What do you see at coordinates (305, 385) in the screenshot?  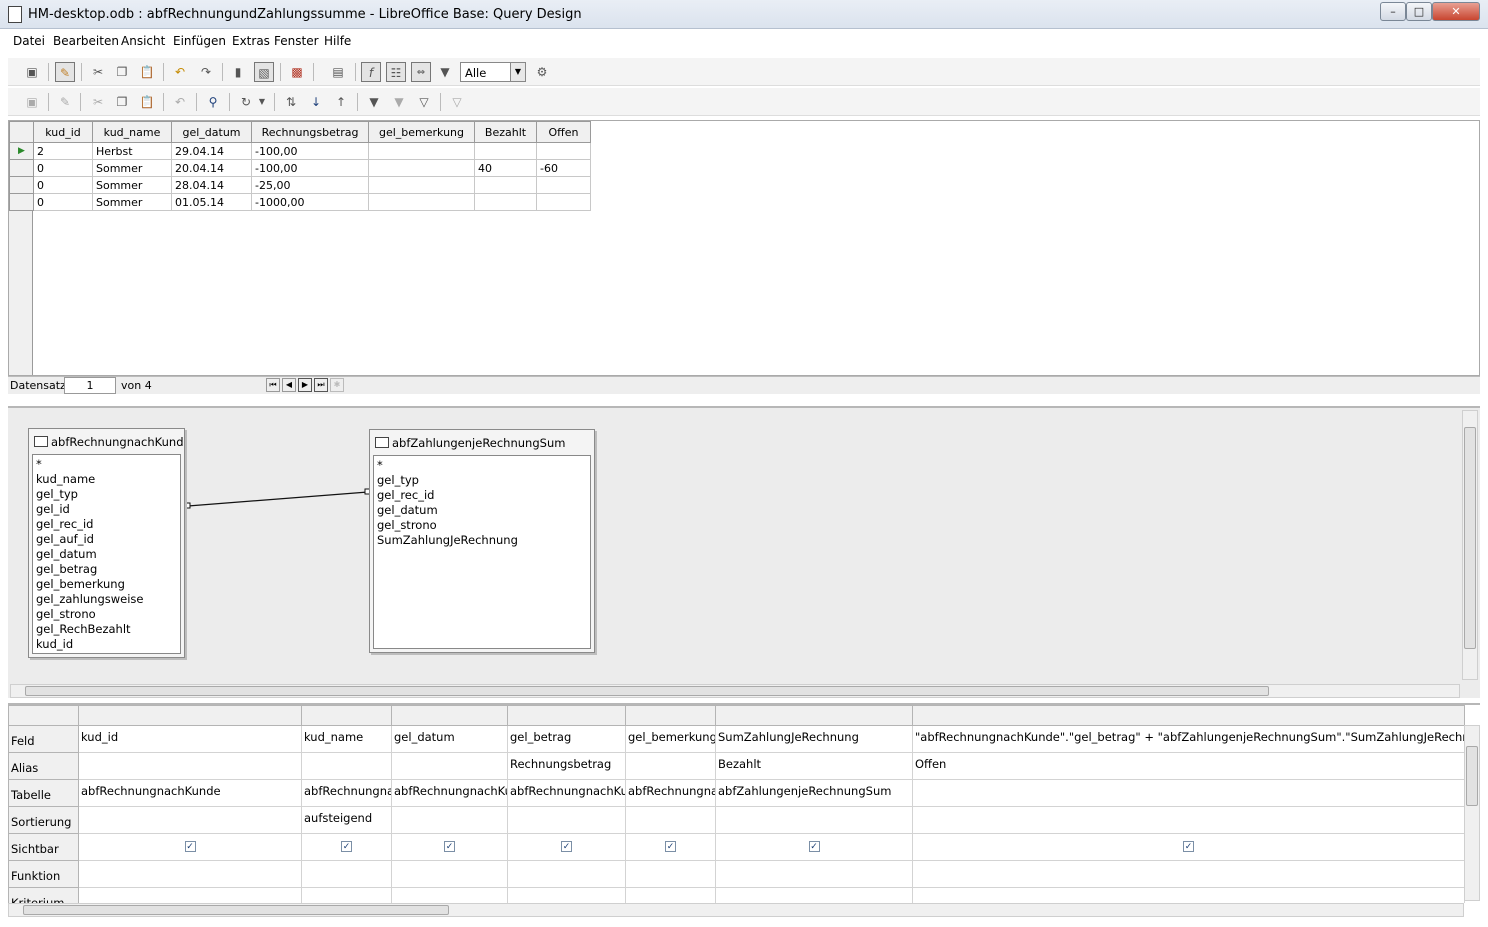 I see `next-record-icon: ▶` at bounding box center [305, 385].